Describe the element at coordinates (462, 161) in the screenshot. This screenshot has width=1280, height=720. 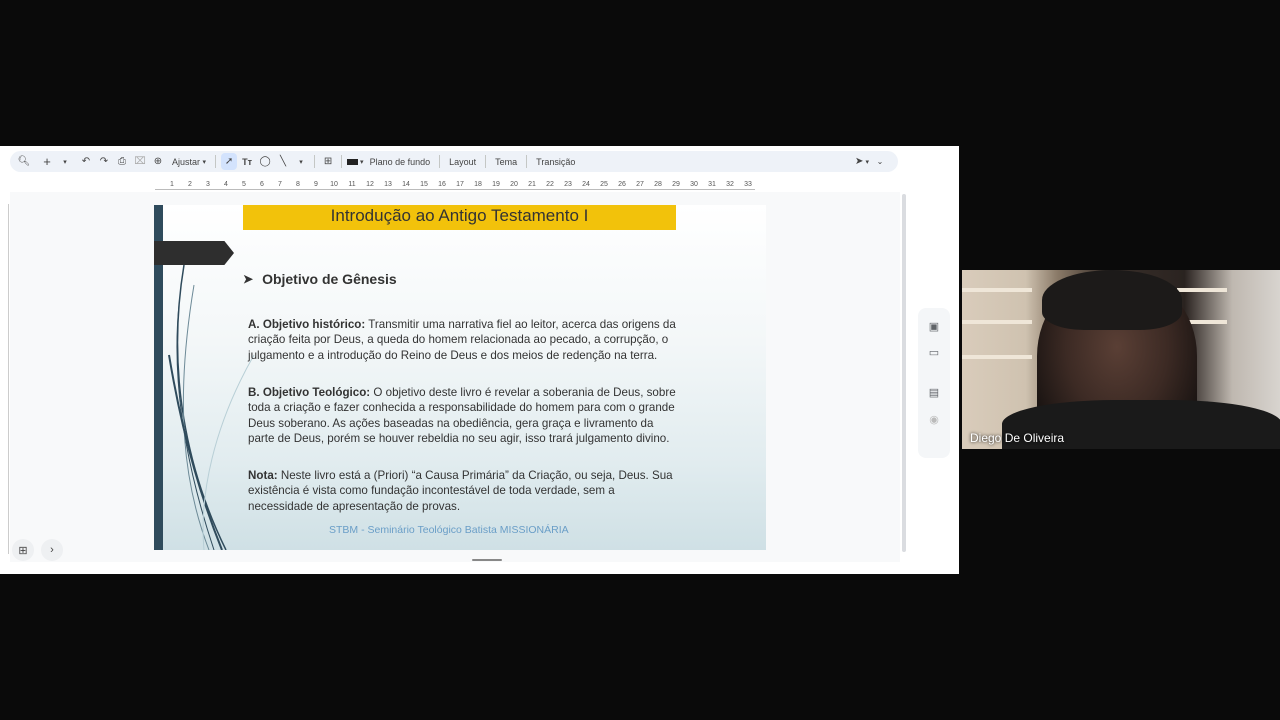
I see `layout-button: Layout` at that location.